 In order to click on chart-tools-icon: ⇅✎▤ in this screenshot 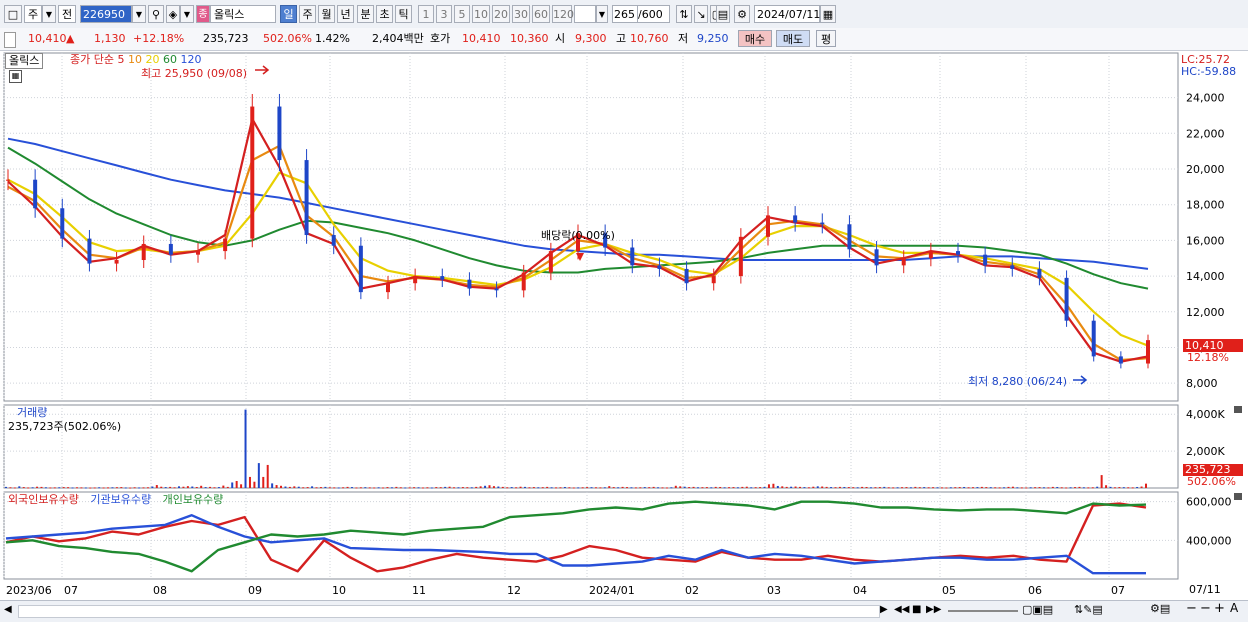, I will do `click(1088, 609)`.